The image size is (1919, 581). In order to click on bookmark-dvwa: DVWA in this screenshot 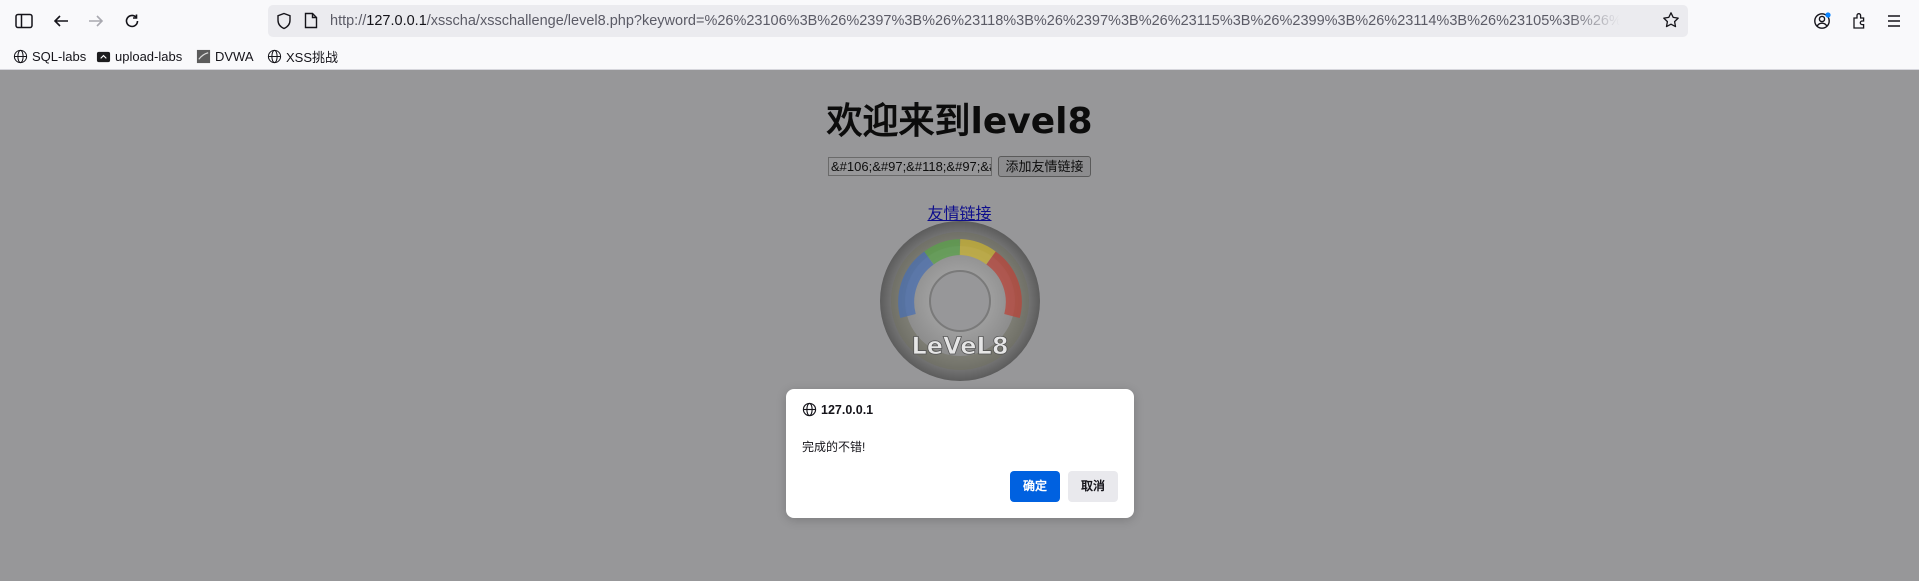, I will do `click(225, 56)`.